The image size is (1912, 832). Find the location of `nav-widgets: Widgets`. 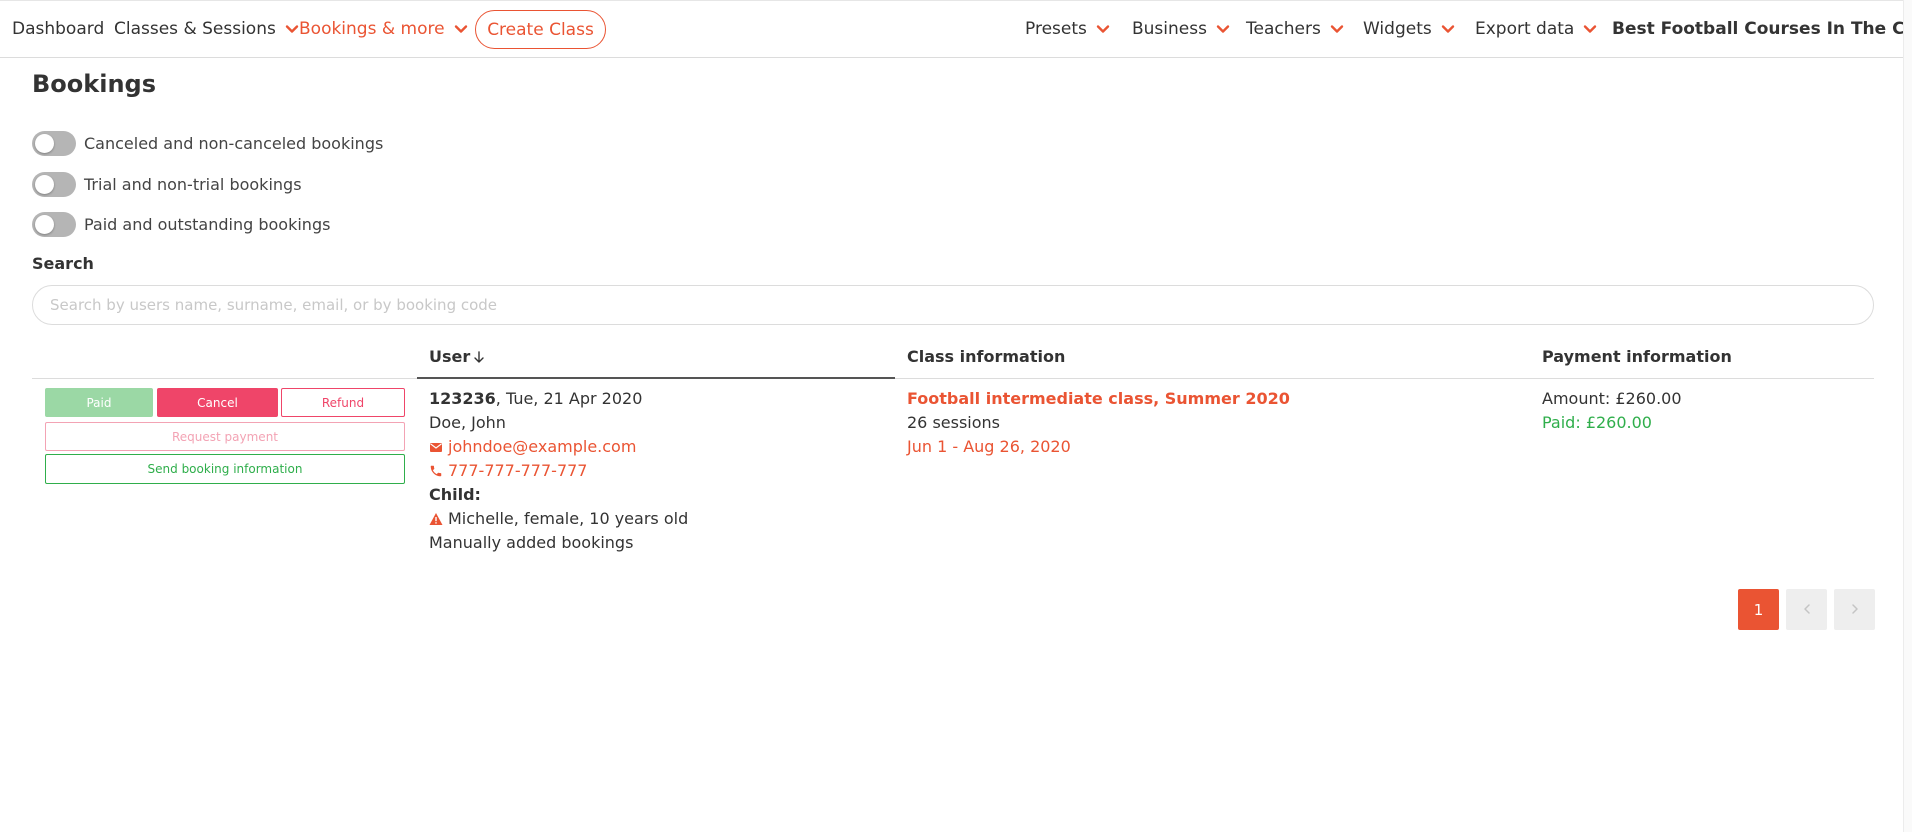

nav-widgets: Widgets is located at coordinates (1409, 29).